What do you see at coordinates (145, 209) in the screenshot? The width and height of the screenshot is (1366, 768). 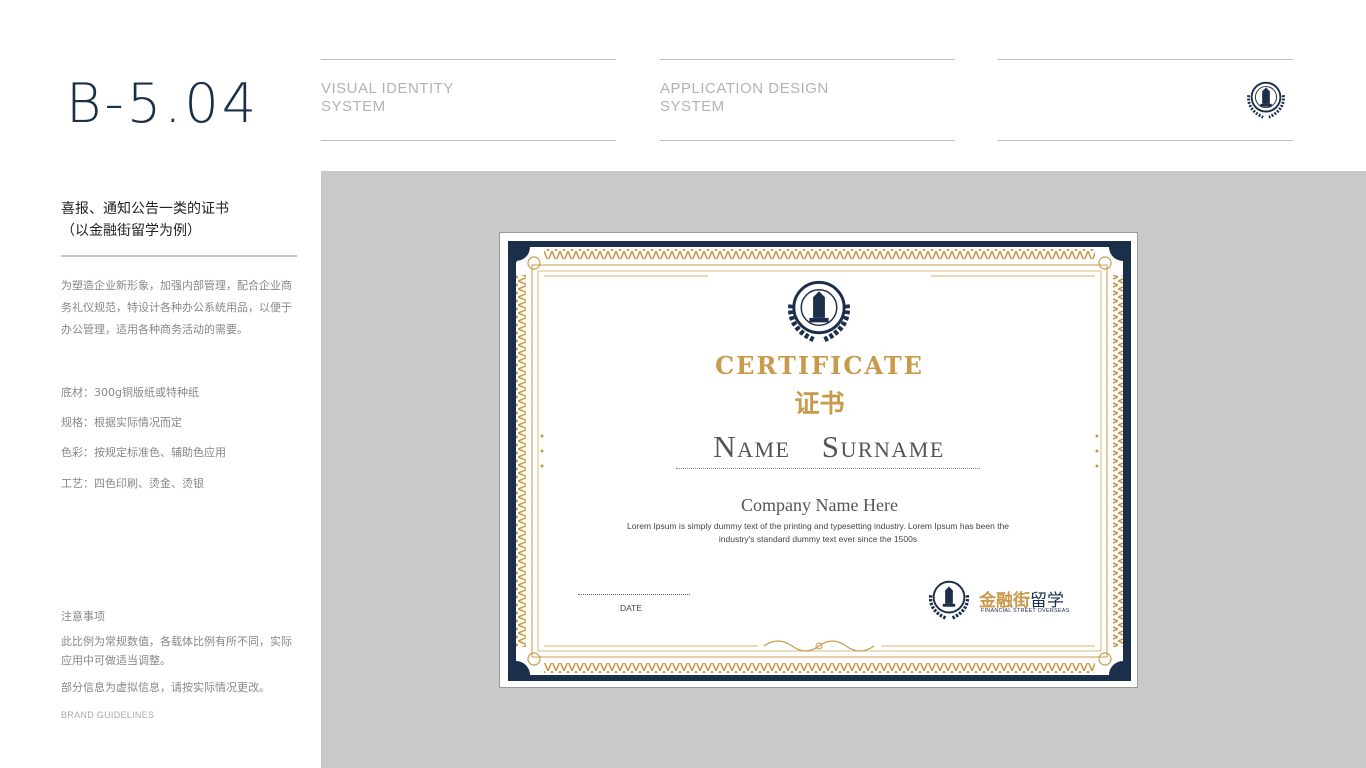 I see `section-title-line1: 喜报、通知公告一类的证书` at bounding box center [145, 209].